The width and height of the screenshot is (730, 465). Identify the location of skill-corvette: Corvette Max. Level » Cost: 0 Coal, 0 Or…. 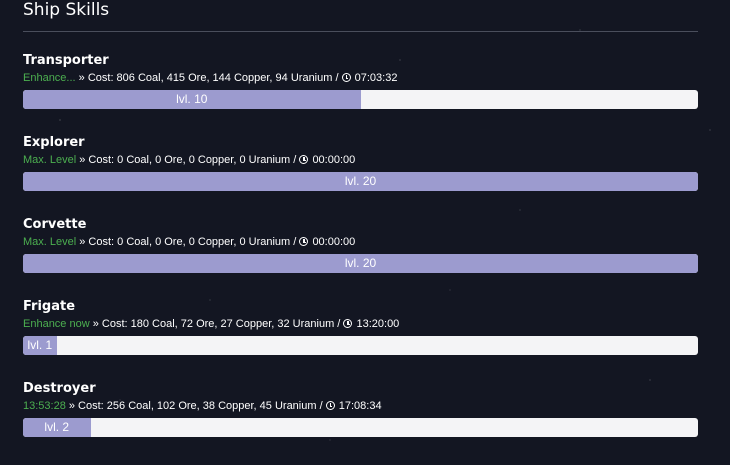
(360, 245).